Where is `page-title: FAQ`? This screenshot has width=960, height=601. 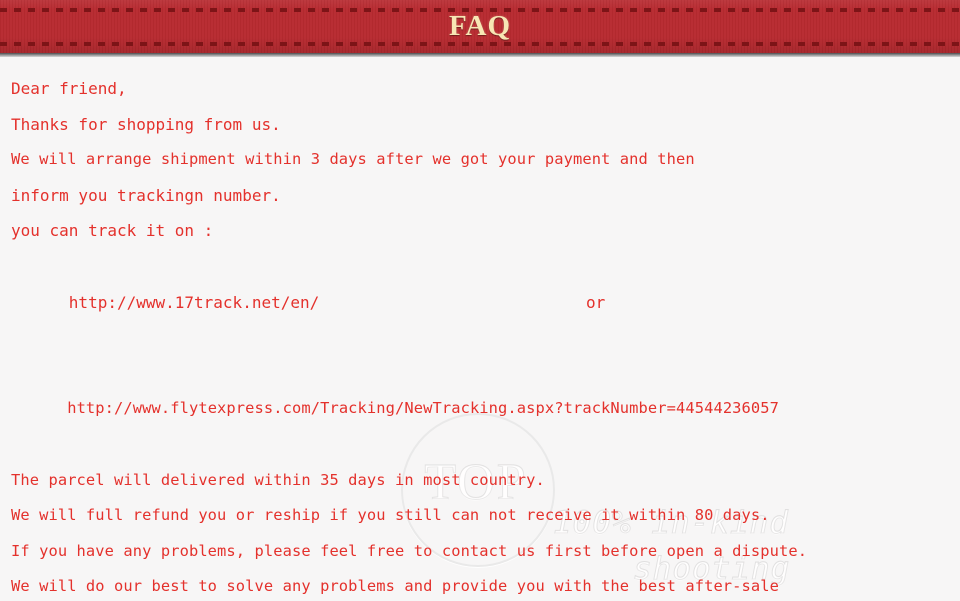 page-title: FAQ is located at coordinates (480, 26).